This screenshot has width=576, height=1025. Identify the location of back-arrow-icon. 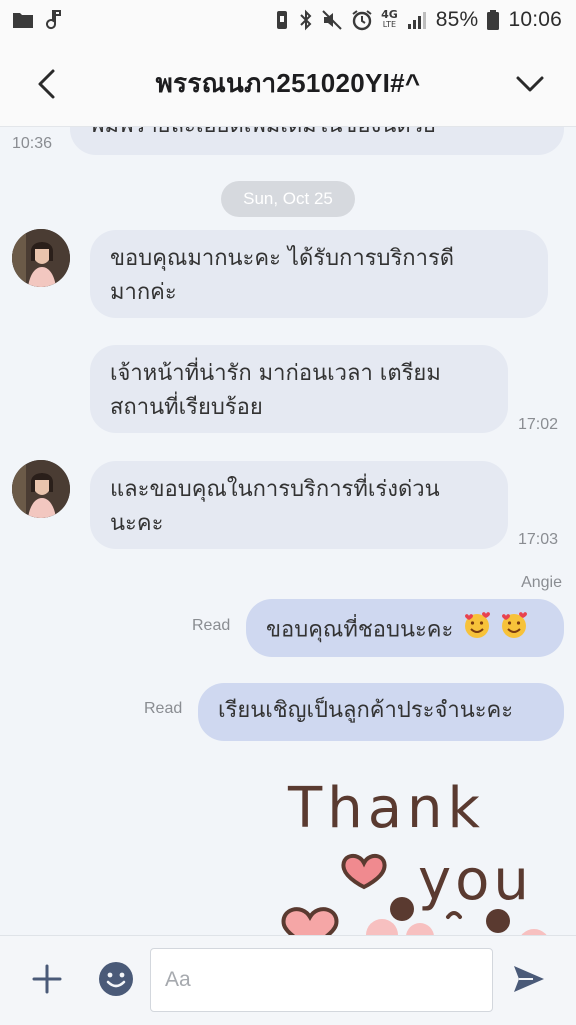
(46, 84).